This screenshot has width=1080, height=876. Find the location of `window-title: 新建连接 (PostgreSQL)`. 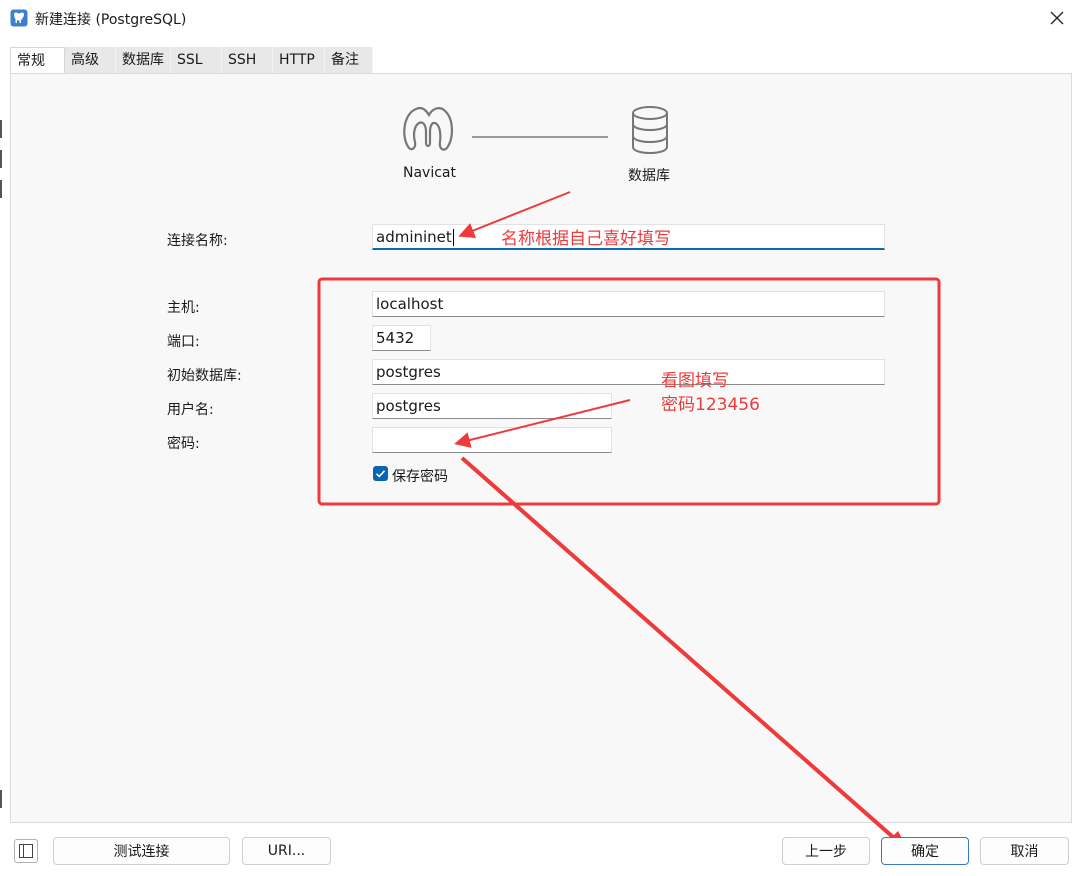

window-title: 新建连接 (PostgreSQL) is located at coordinates (111, 20).